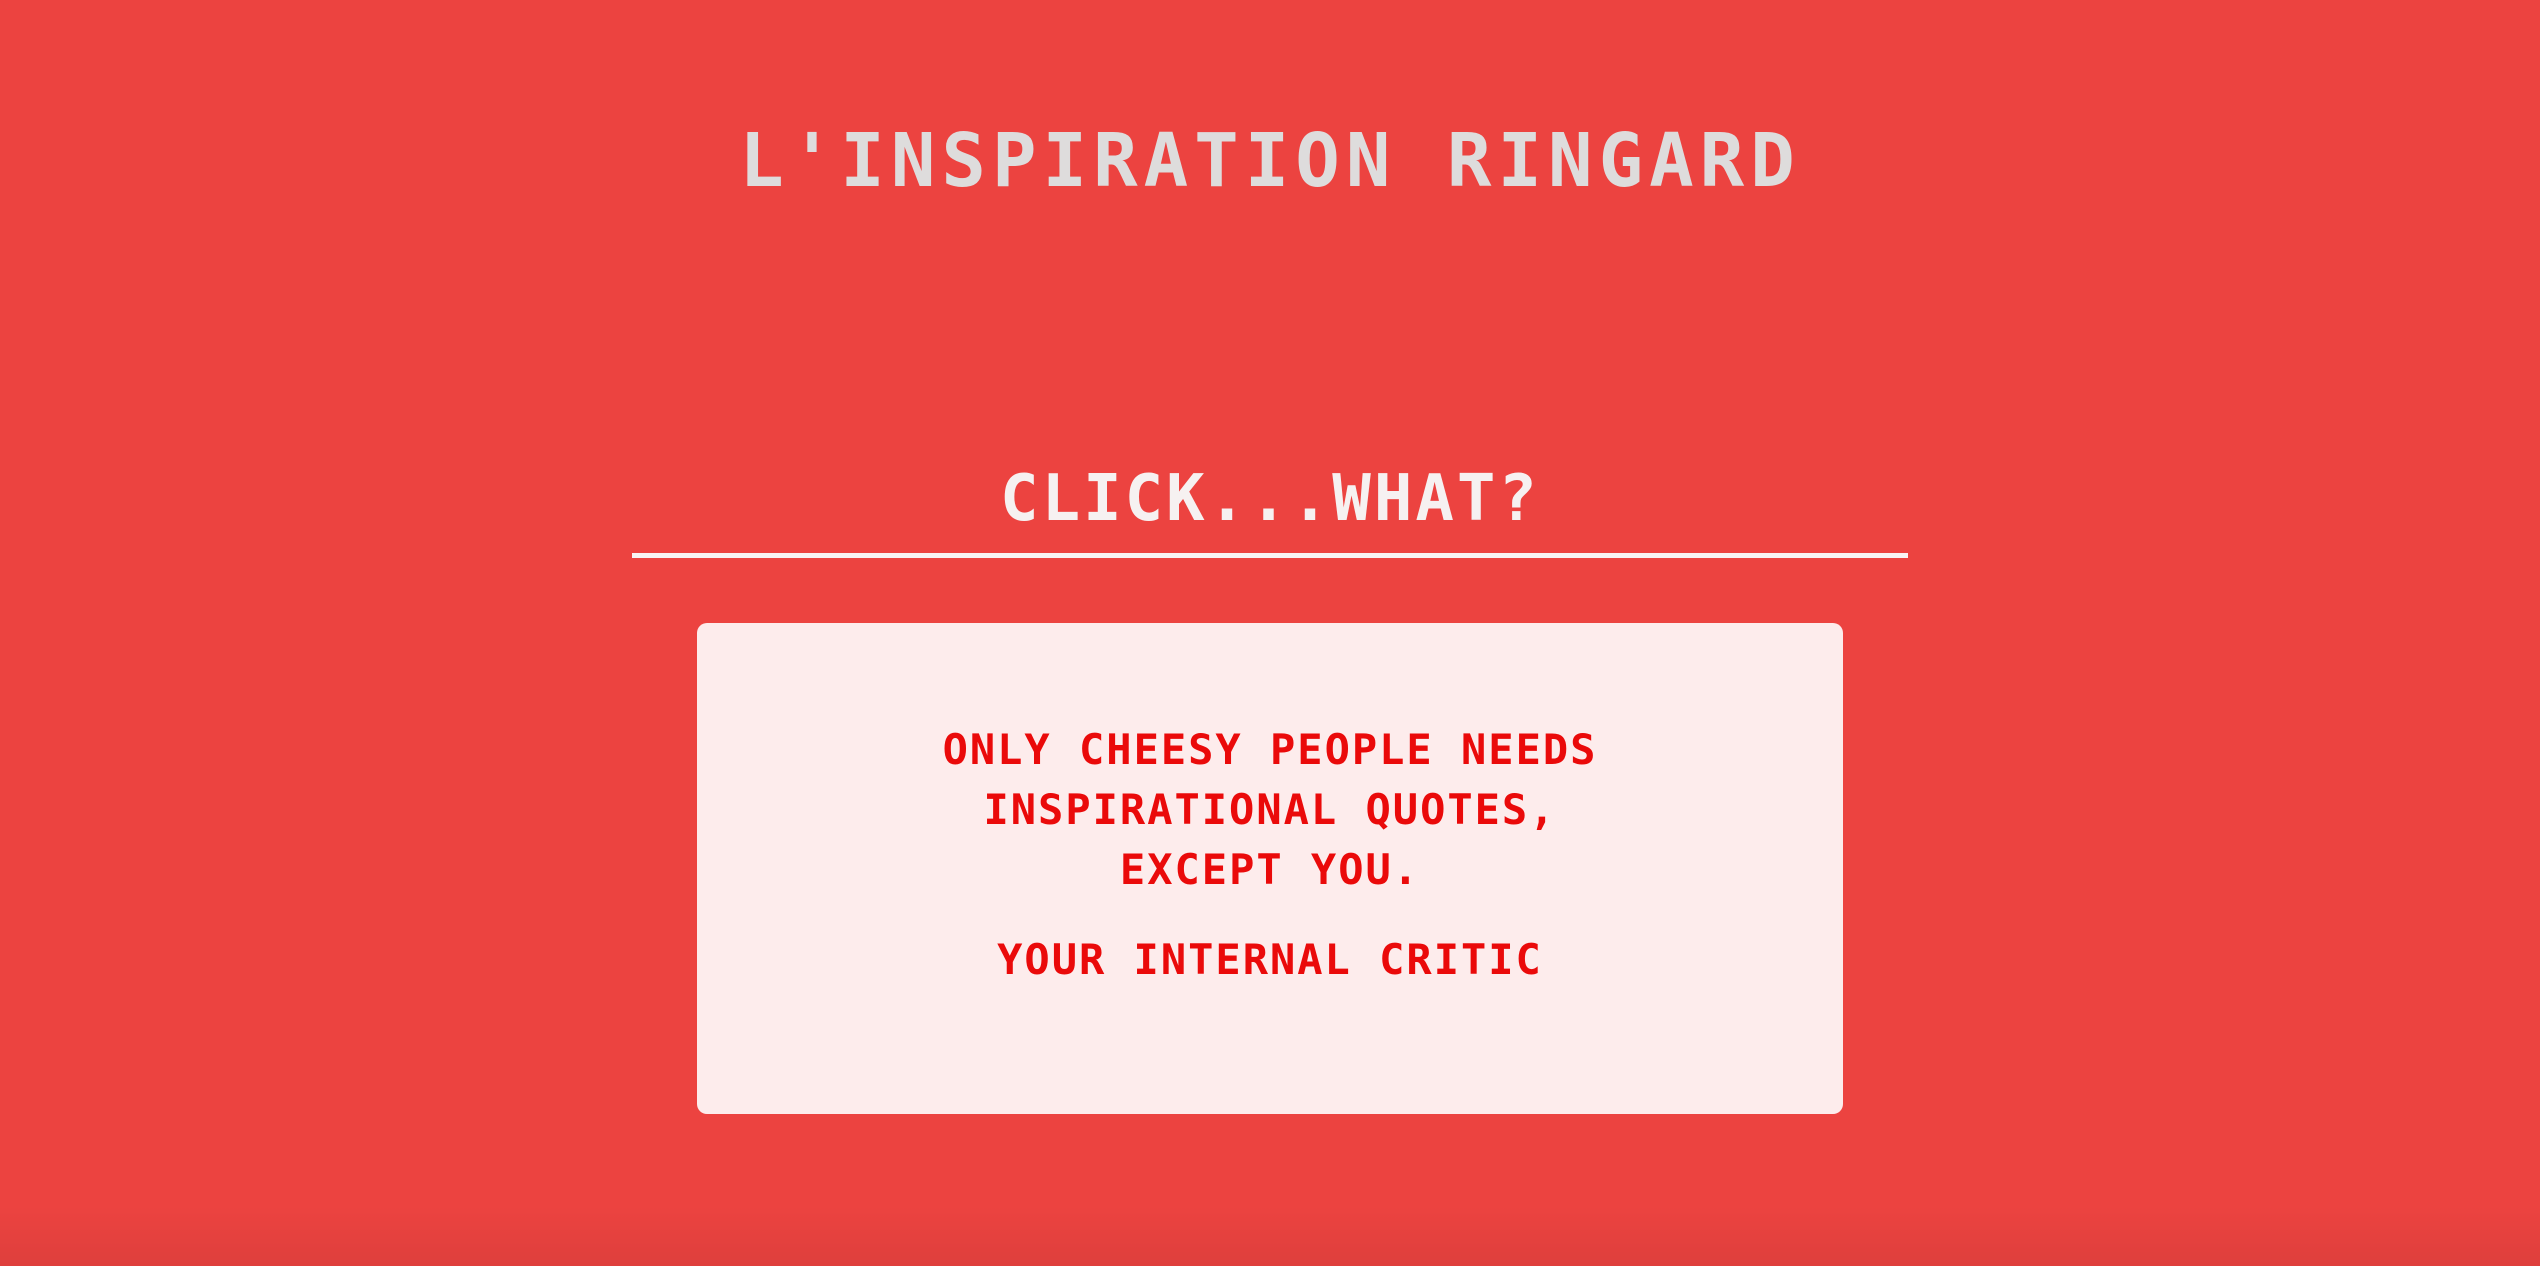  I want to click on site-title: L'INSPIRATION RINGARD, so click(1270, 161).